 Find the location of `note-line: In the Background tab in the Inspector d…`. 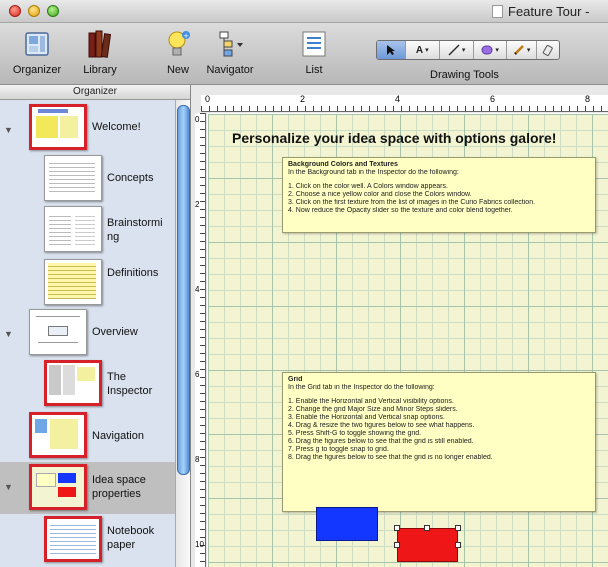

note-line: In the Background tab in the Inspector d… is located at coordinates (373, 172).